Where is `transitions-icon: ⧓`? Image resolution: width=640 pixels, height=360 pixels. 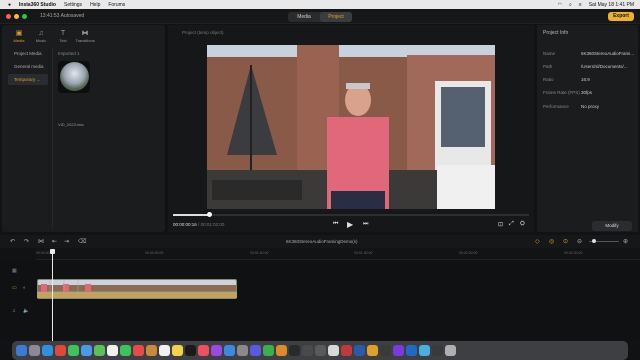 transitions-icon: ⧓ is located at coordinates (85, 33).